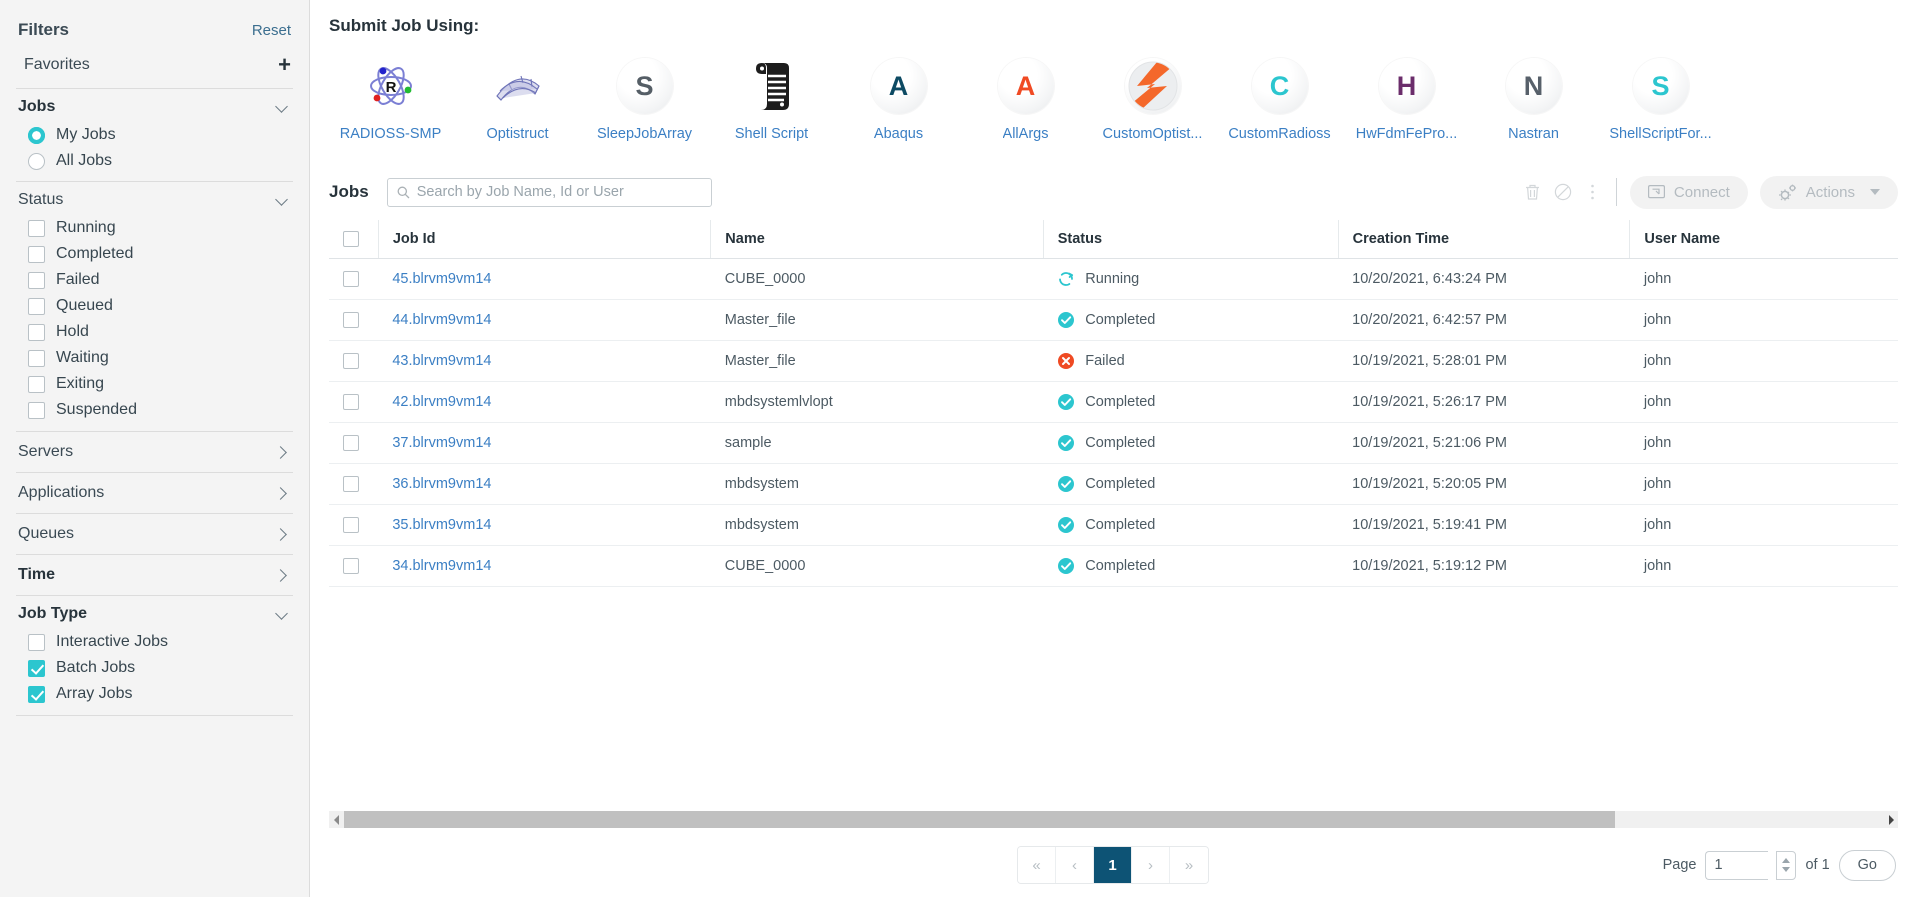 The width and height of the screenshot is (1916, 897). What do you see at coordinates (517, 100) in the screenshot?
I see `app-tile-optistruct: Optistruct` at bounding box center [517, 100].